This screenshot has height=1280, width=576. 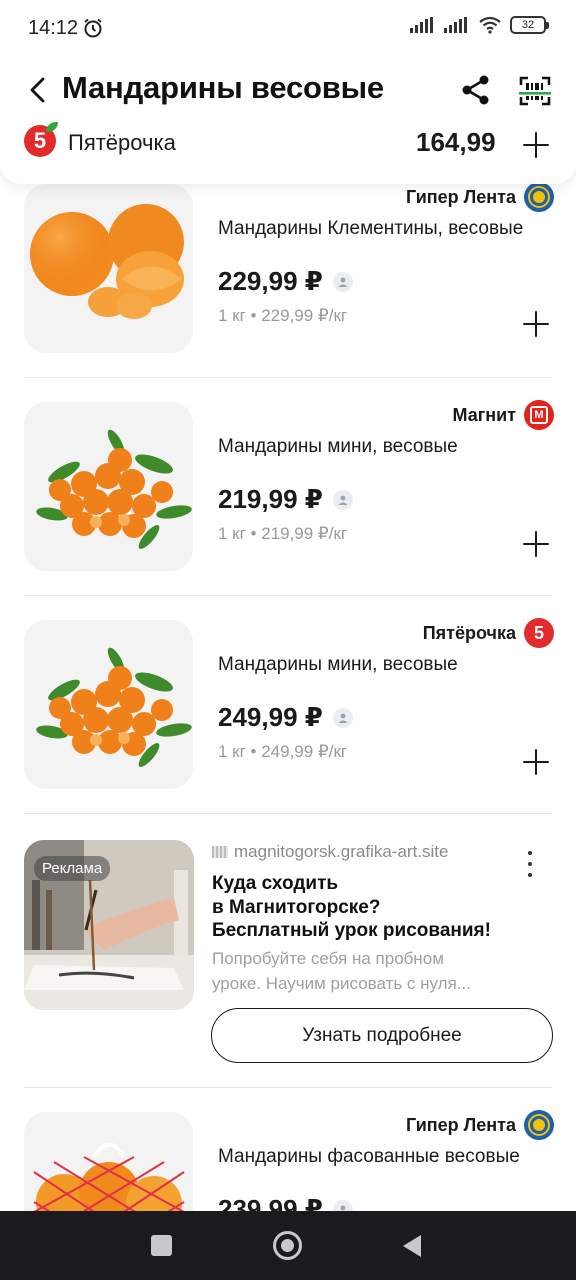 What do you see at coordinates (283, 533) in the screenshot?
I see `unit-price: 1 кг • 219,99 ₽/кг` at bounding box center [283, 533].